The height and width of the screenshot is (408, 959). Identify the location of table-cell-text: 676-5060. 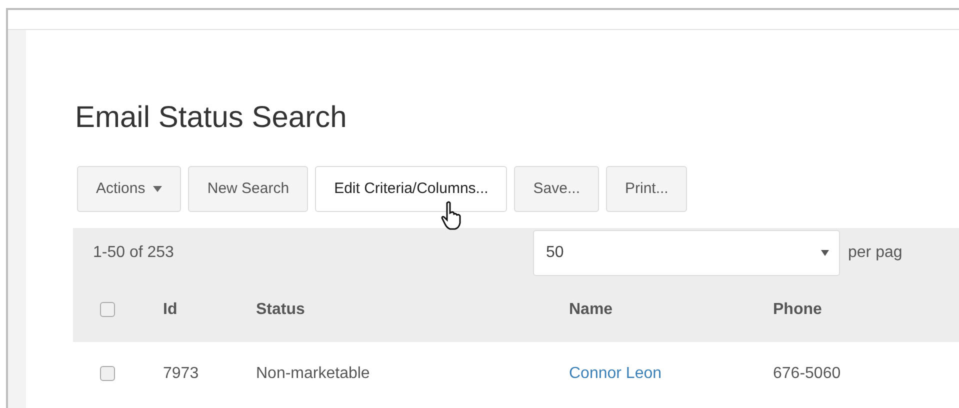
(807, 374).